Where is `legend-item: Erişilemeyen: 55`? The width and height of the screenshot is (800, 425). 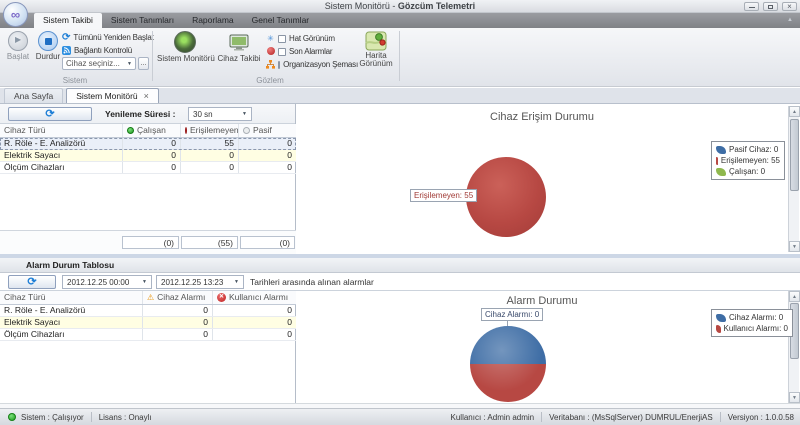 legend-item: Erişilemeyen: 55 is located at coordinates (748, 160).